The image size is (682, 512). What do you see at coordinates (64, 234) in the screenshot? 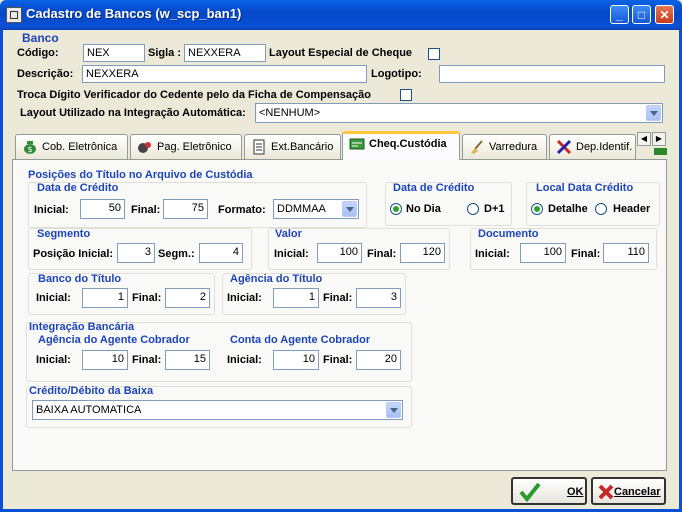
I see `segmento-title: Segmento` at bounding box center [64, 234].